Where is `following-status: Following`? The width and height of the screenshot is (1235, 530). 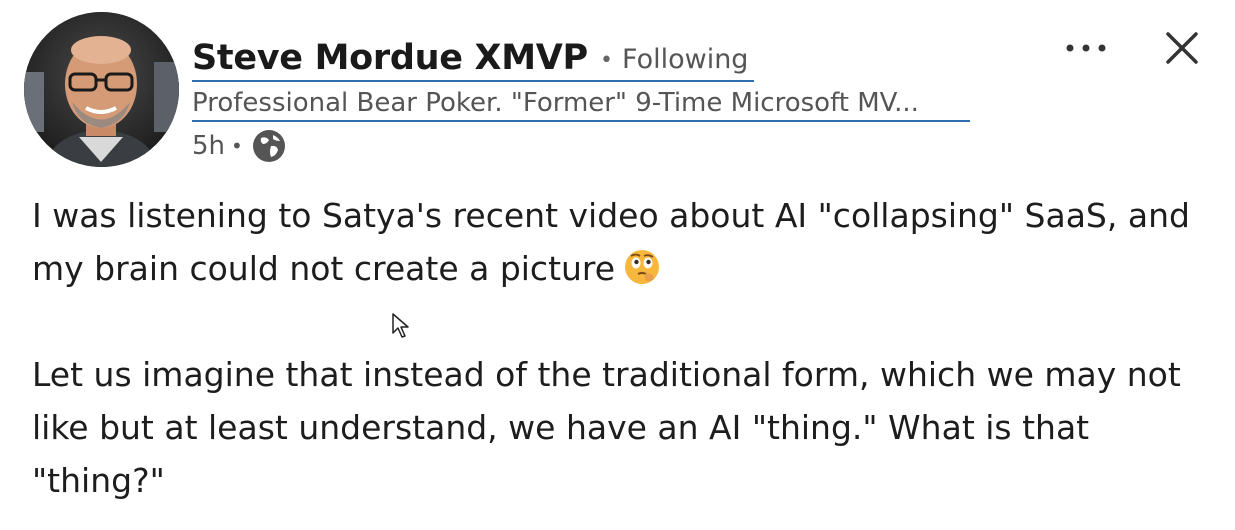 following-status: Following is located at coordinates (685, 60).